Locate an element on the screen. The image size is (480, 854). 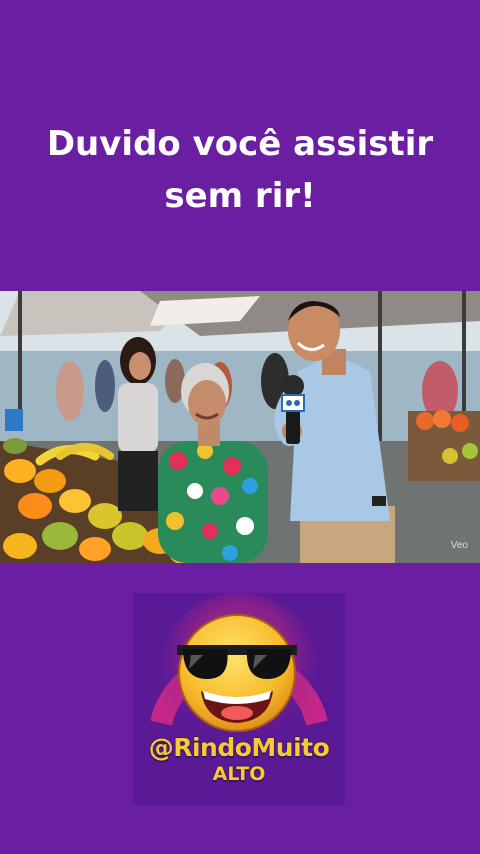
logo-handle: @RindoMuito is located at coordinates (239, 747).